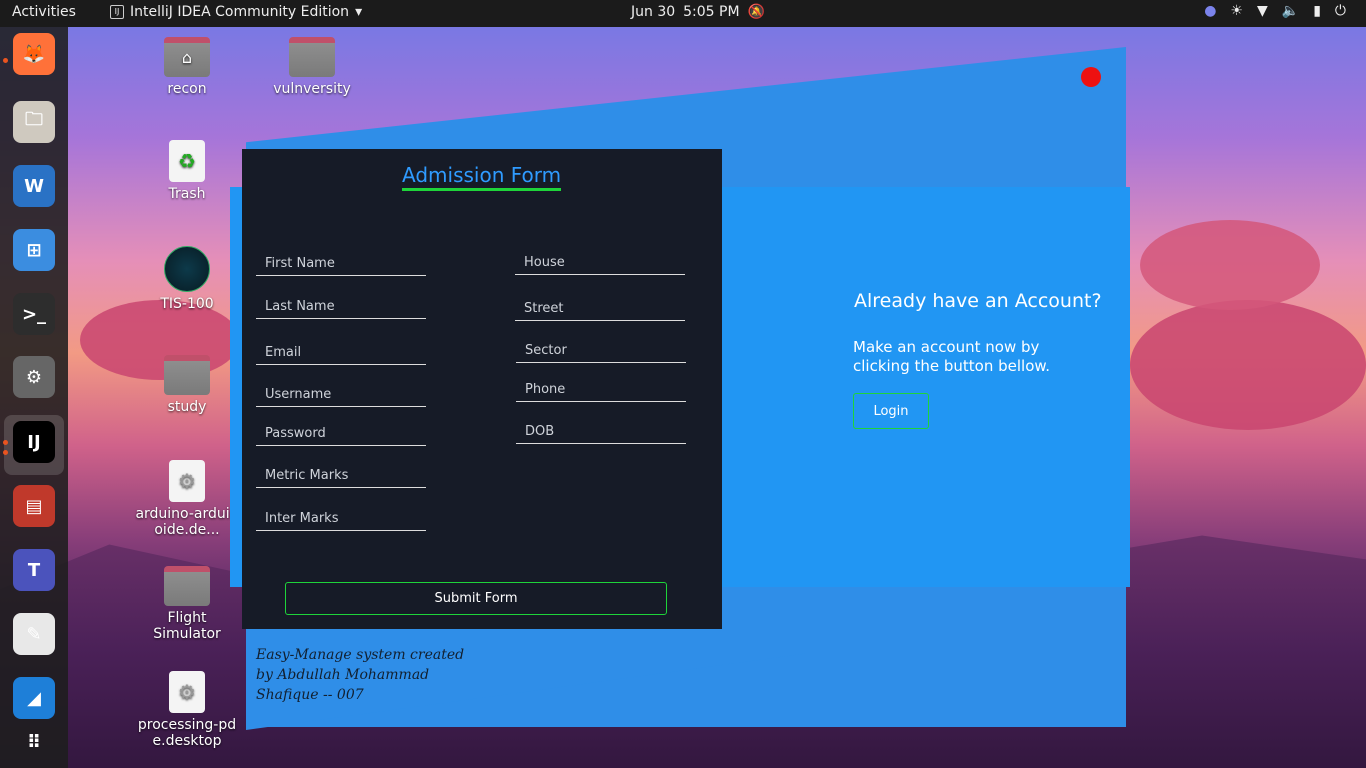  Describe the element at coordinates (1236, 11) in the screenshot. I see `brightness-icon: ☀` at that location.